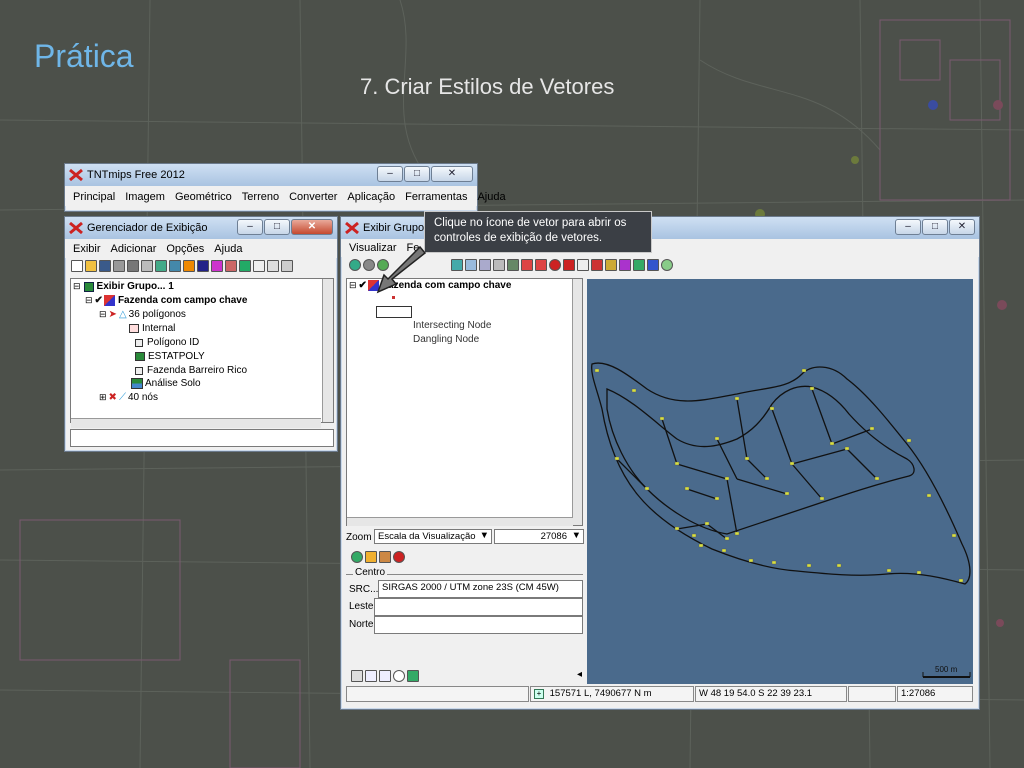 The height and width of the screenshot is (768, 1024). I want to click on measure-icon, so click(499, 265).